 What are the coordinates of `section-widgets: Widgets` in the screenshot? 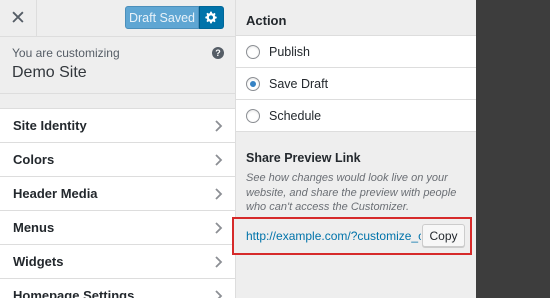 It's located at (117, 261).